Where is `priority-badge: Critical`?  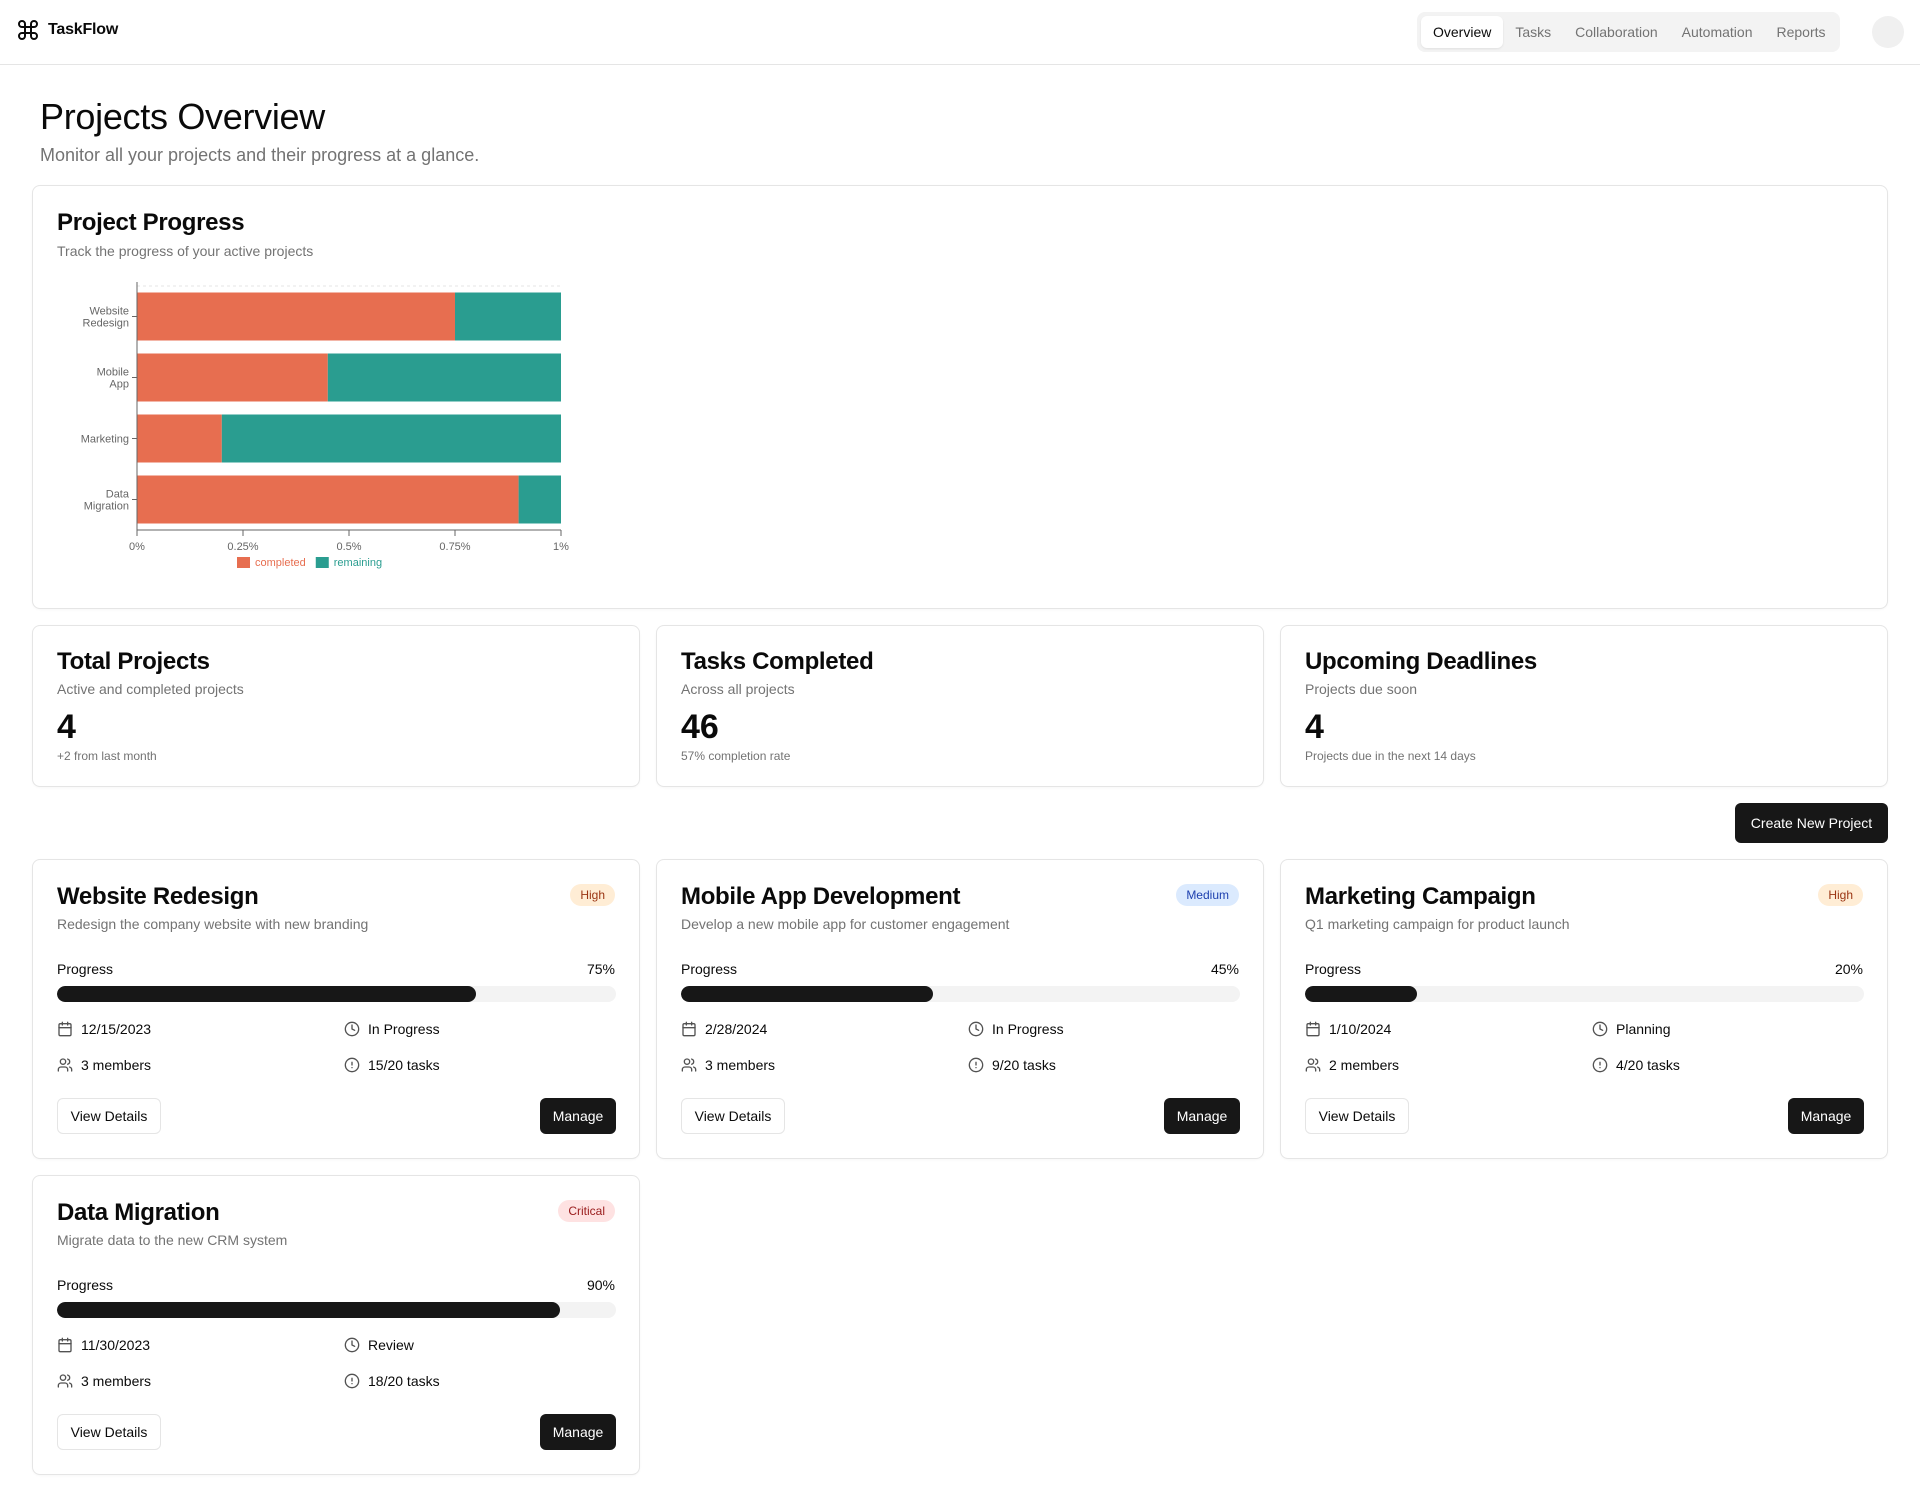 priority-badge: Critical is located at coordinates (586, 1211).